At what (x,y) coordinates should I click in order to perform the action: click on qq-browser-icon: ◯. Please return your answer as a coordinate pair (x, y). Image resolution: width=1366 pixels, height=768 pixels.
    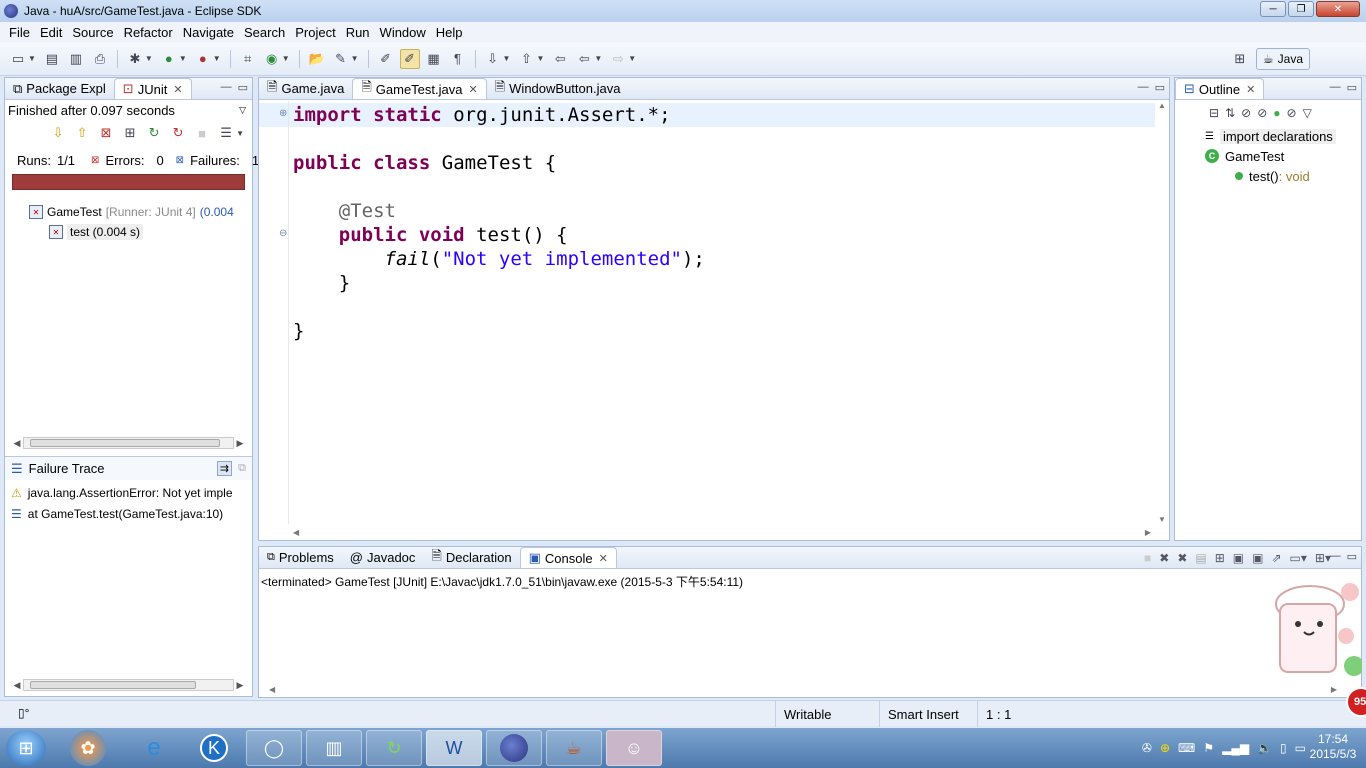
    Looking at the image, I should click on (274, 748).